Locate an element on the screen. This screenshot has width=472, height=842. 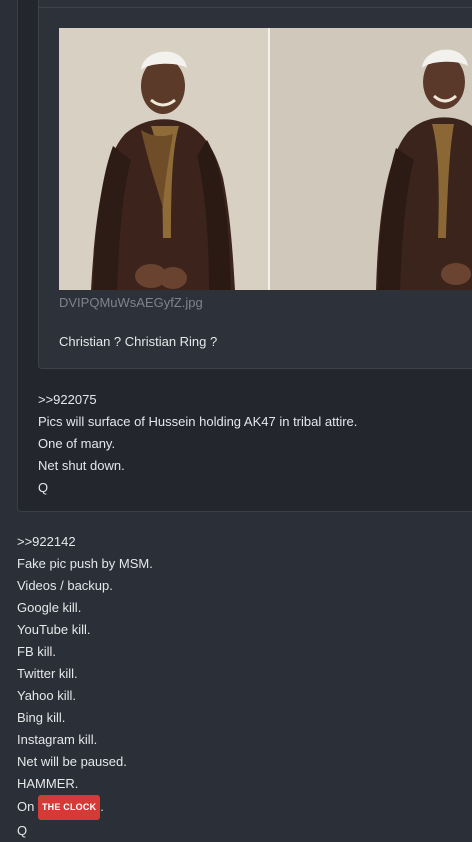
post-line: Net shut down. is located at coordinates (81, 465).